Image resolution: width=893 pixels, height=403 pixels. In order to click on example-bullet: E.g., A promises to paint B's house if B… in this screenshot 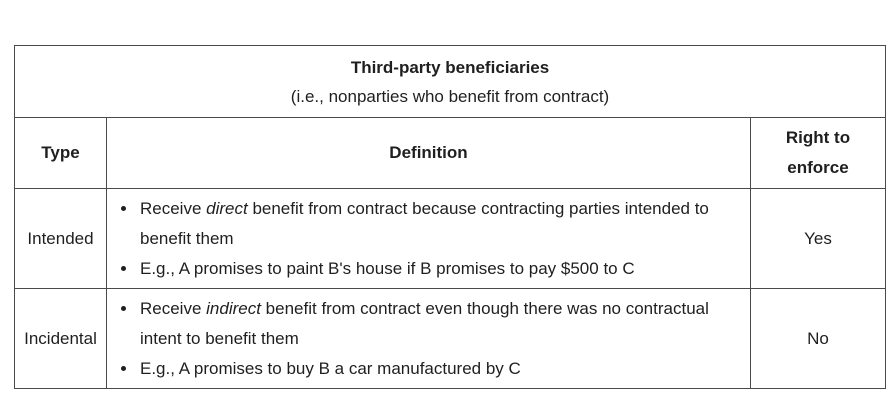, I will do `click(444, 269)`.